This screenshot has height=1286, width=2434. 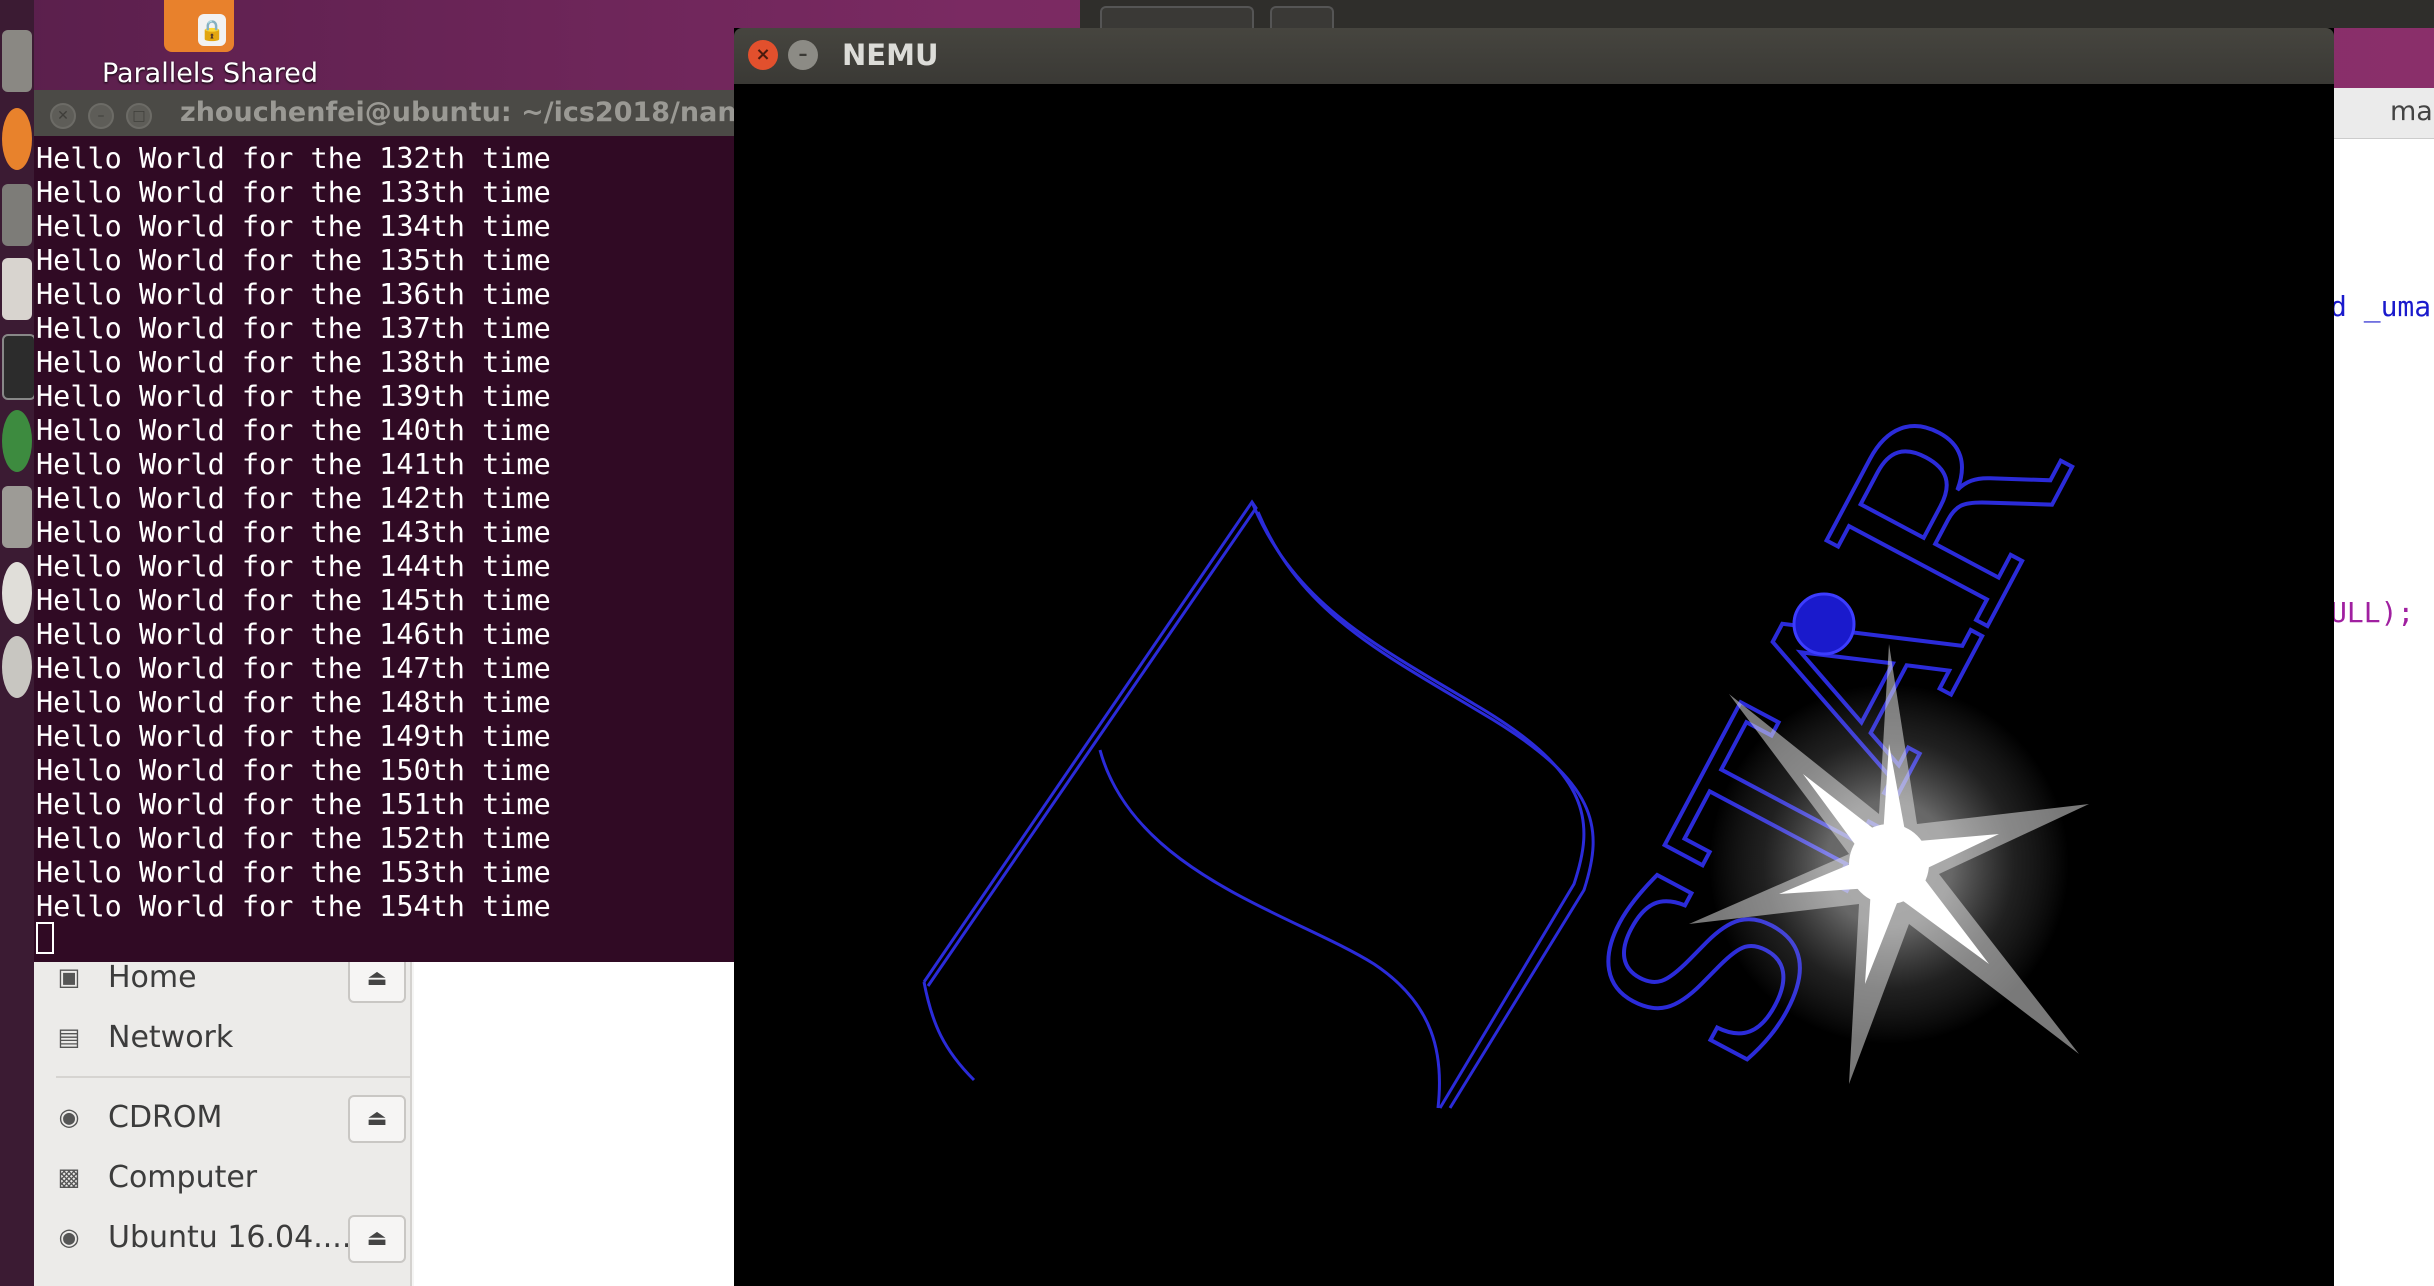 I want to click on registered-mark-icon, so click(x=1824, y=624).